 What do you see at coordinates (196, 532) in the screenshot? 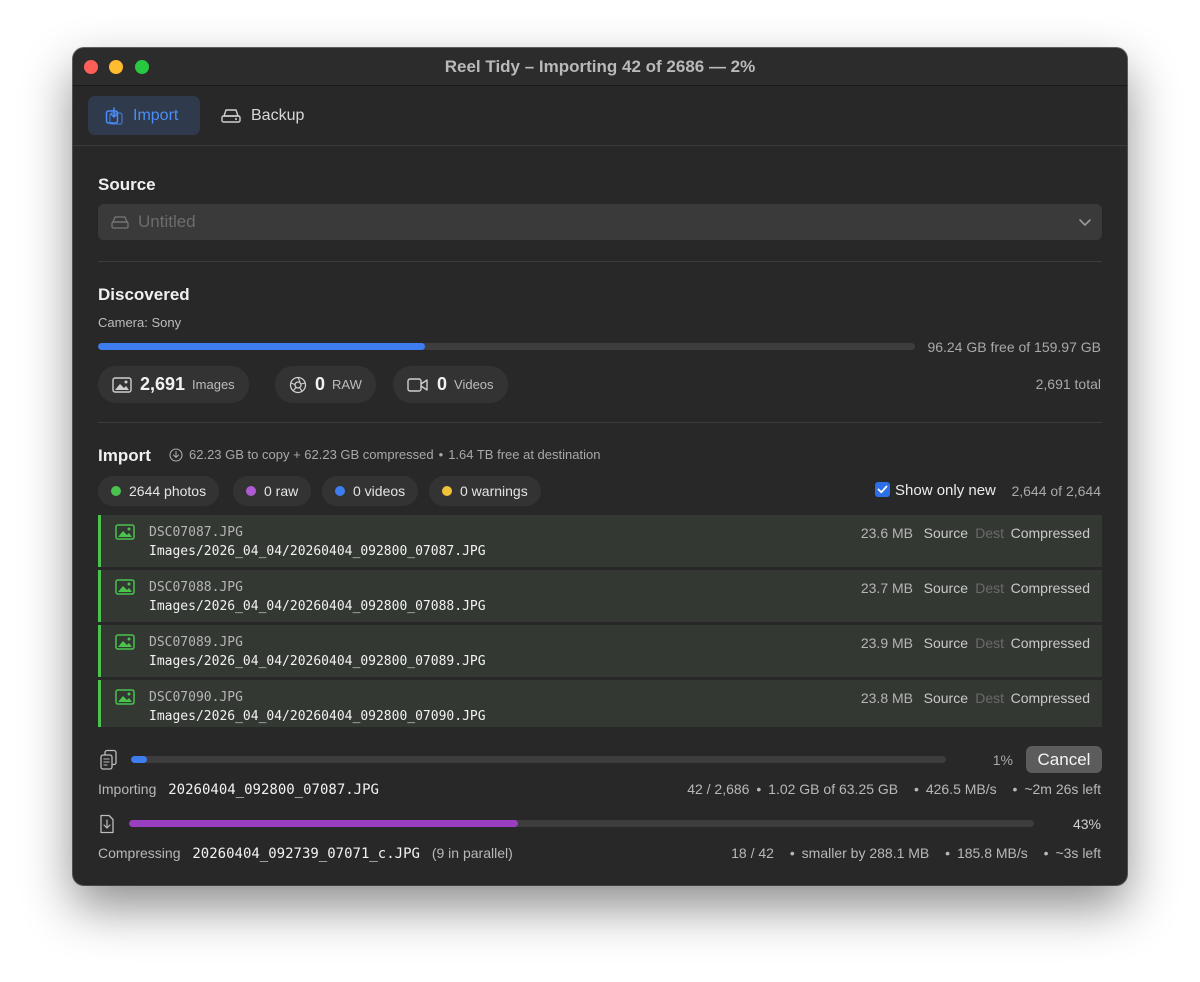
I see `file-name: DSC07087.JPG` at bounding box center [196, 532].